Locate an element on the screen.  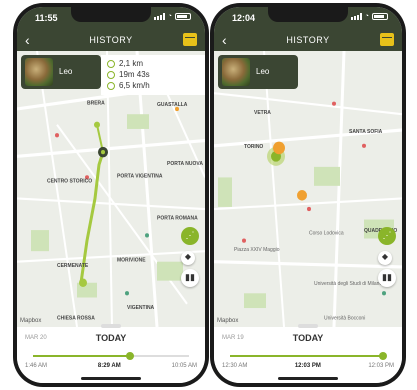
status-bar: 11:55 ◔ is located at coordinates (111, 18).